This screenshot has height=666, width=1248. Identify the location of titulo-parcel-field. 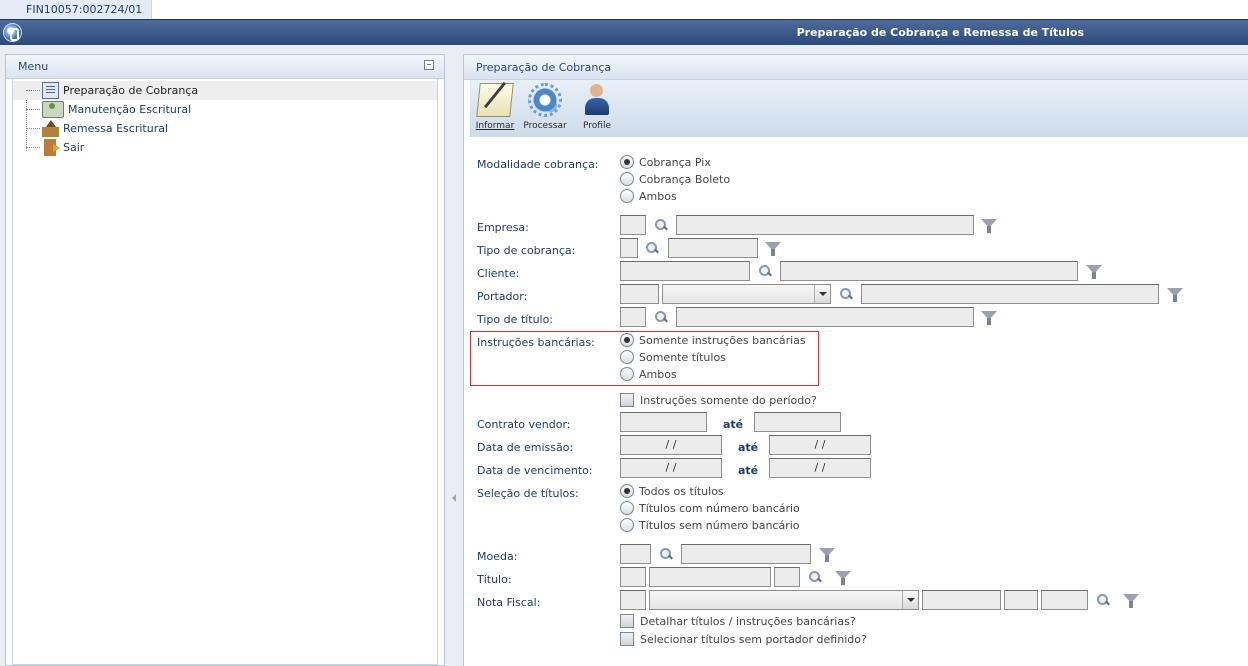
(787, 577).